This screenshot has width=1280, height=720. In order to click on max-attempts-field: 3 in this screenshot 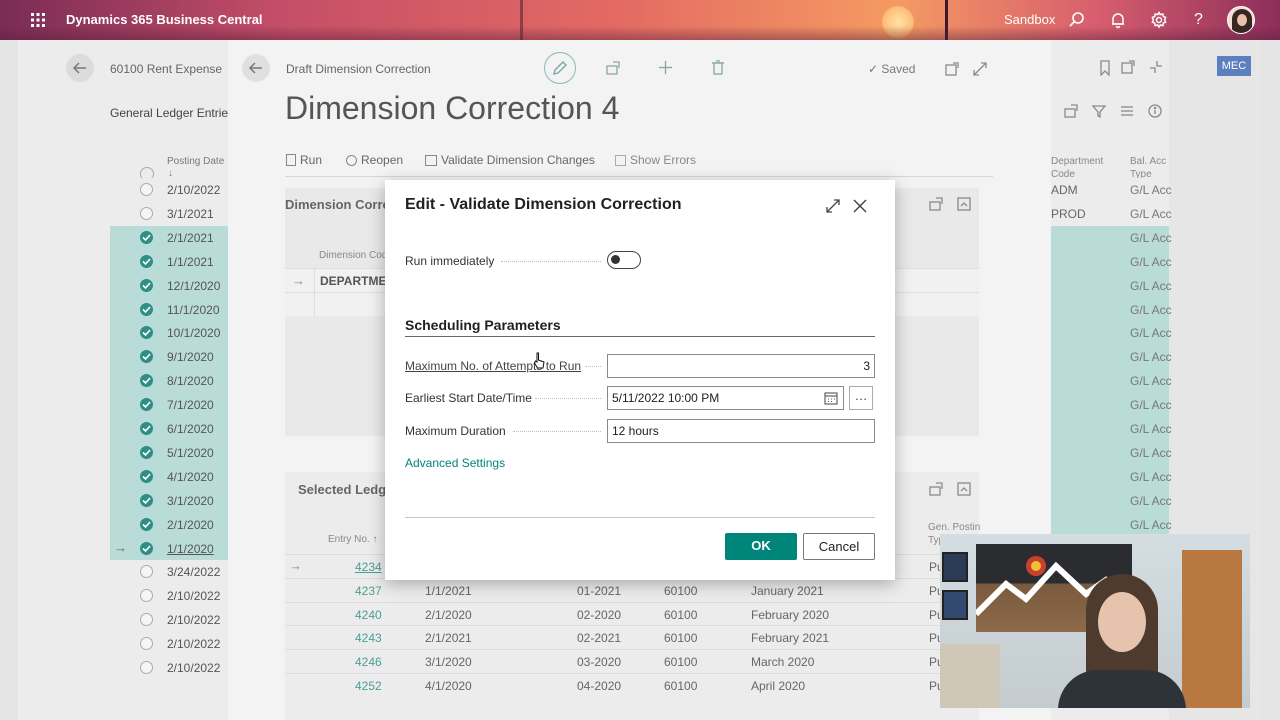, I will do `click(741, 366)`.